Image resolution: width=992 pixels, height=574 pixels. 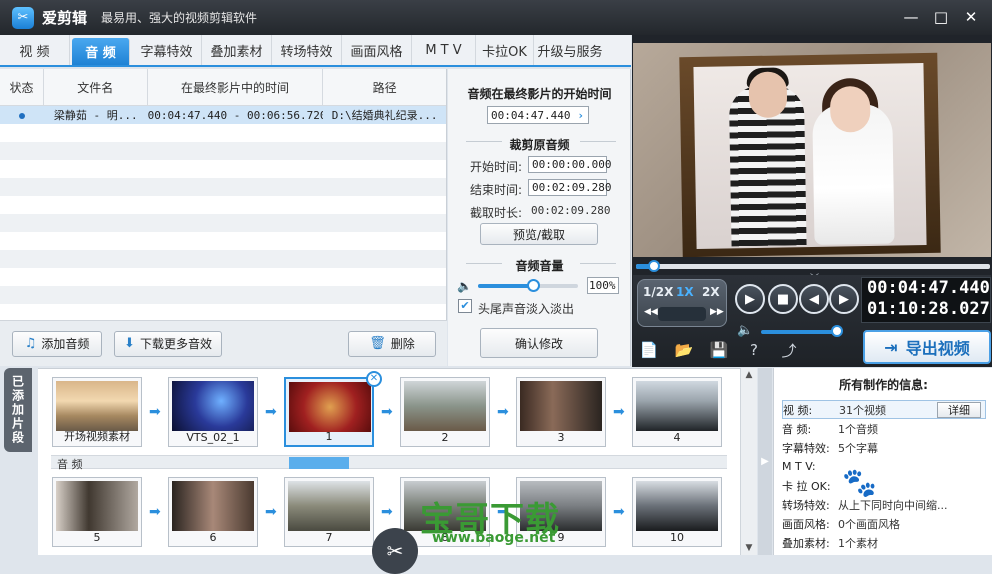 What do you see at coordinates (464, 286) in the screenshot?
I see `speaker-icon: 🔈` at bounding box center [464, 286].